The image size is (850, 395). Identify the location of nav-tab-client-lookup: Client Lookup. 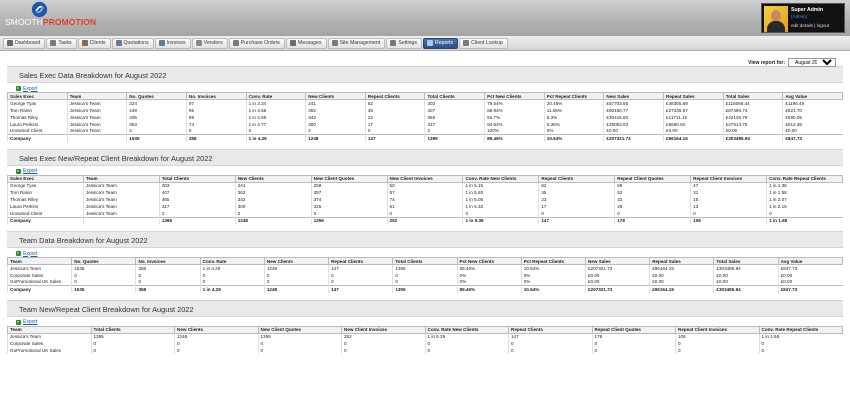
(483, 43).